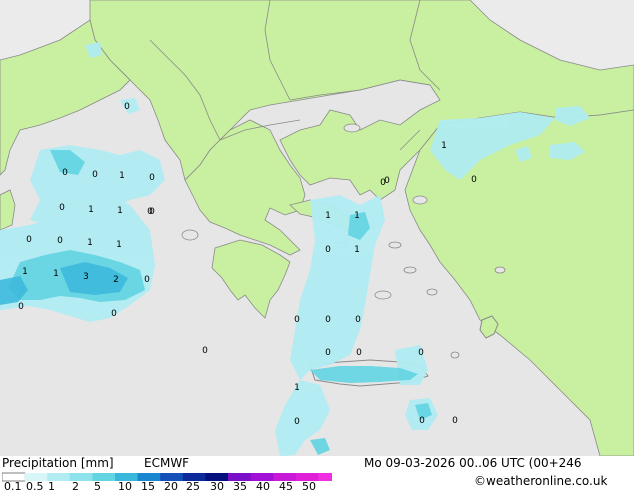 The width and height of the screenshot is (634, 493). I want to click on scale-tick-label: 25, so click(193, 486).